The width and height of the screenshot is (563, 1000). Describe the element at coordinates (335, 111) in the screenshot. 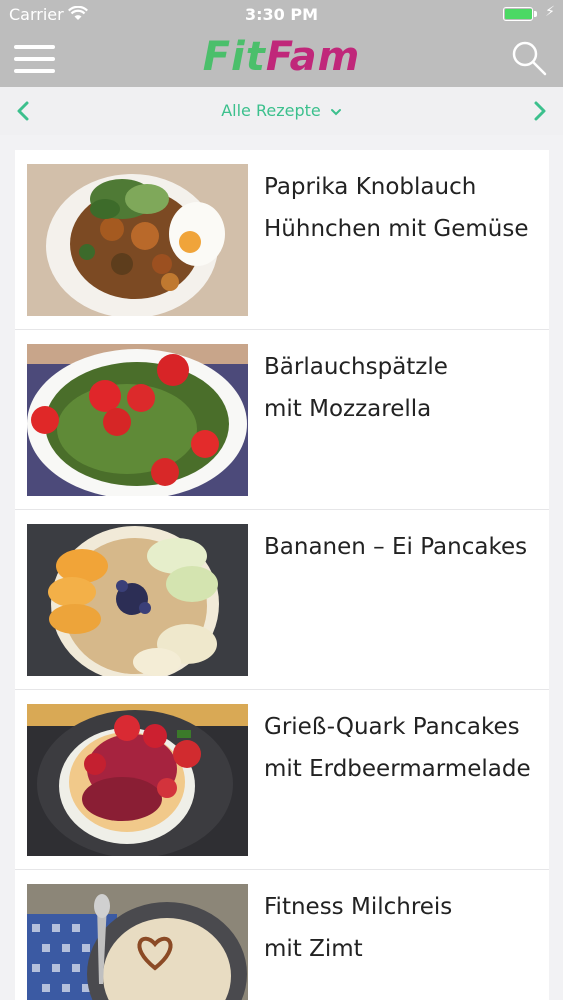

I see `chevron-down-icon` at that location.